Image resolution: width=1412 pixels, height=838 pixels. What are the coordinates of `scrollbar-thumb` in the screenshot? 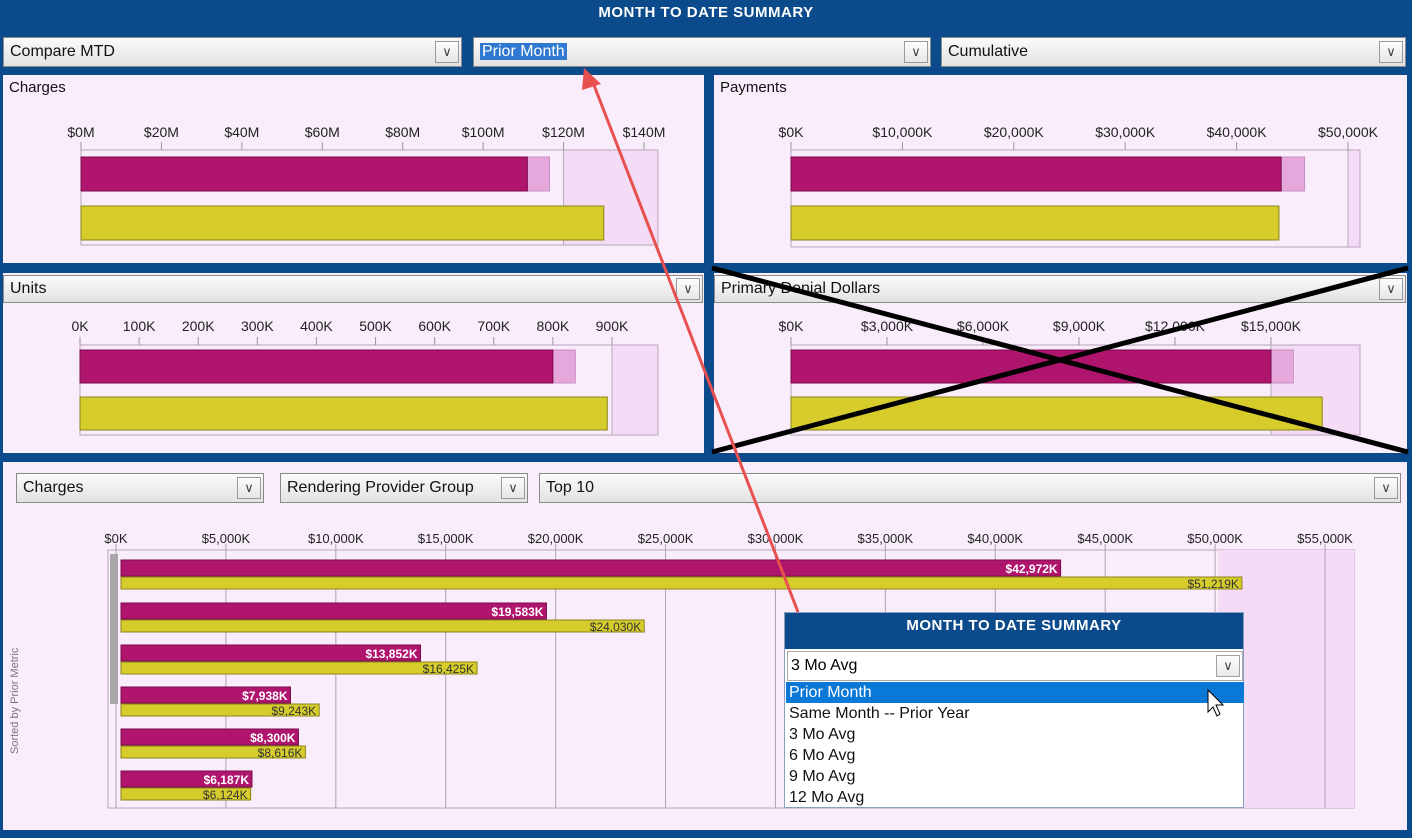 It's located at (114, 629).